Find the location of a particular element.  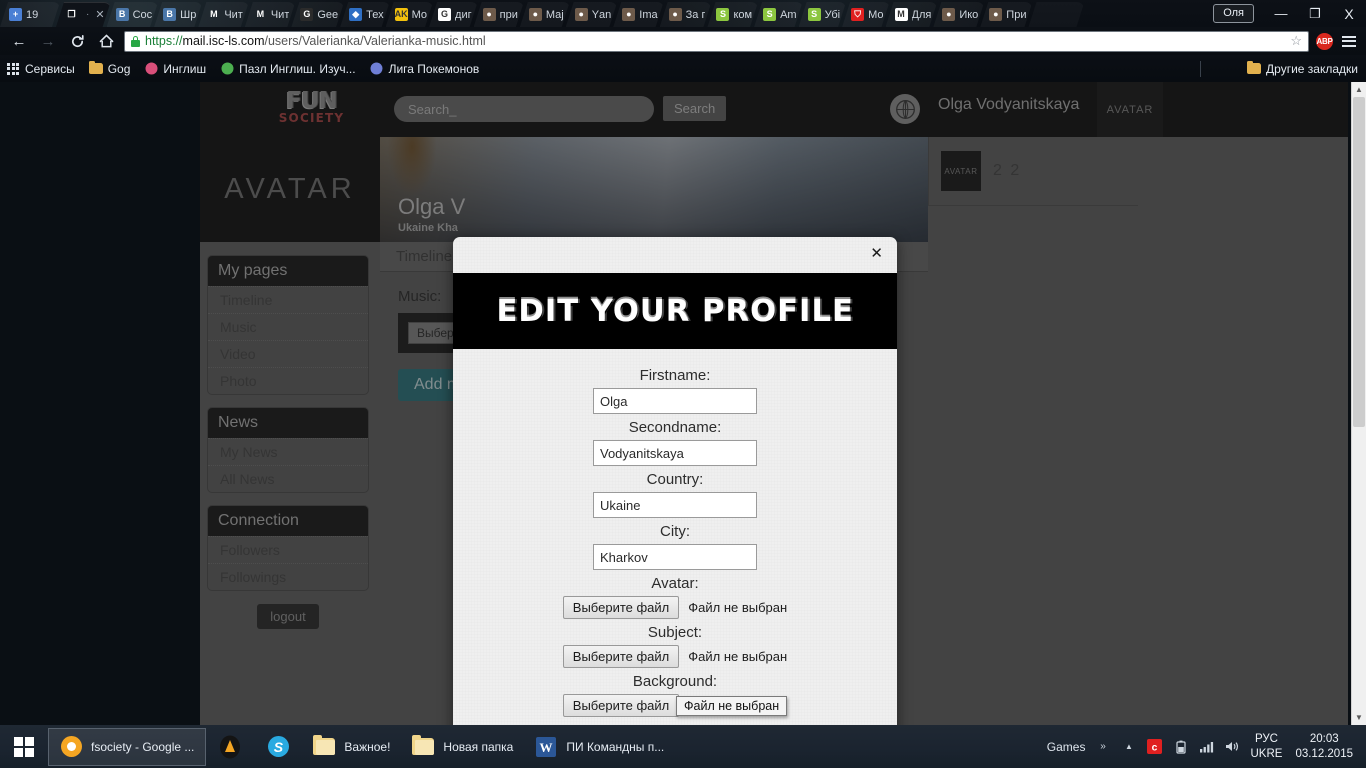

logout-button: logout is located at coordinates (288, 616).